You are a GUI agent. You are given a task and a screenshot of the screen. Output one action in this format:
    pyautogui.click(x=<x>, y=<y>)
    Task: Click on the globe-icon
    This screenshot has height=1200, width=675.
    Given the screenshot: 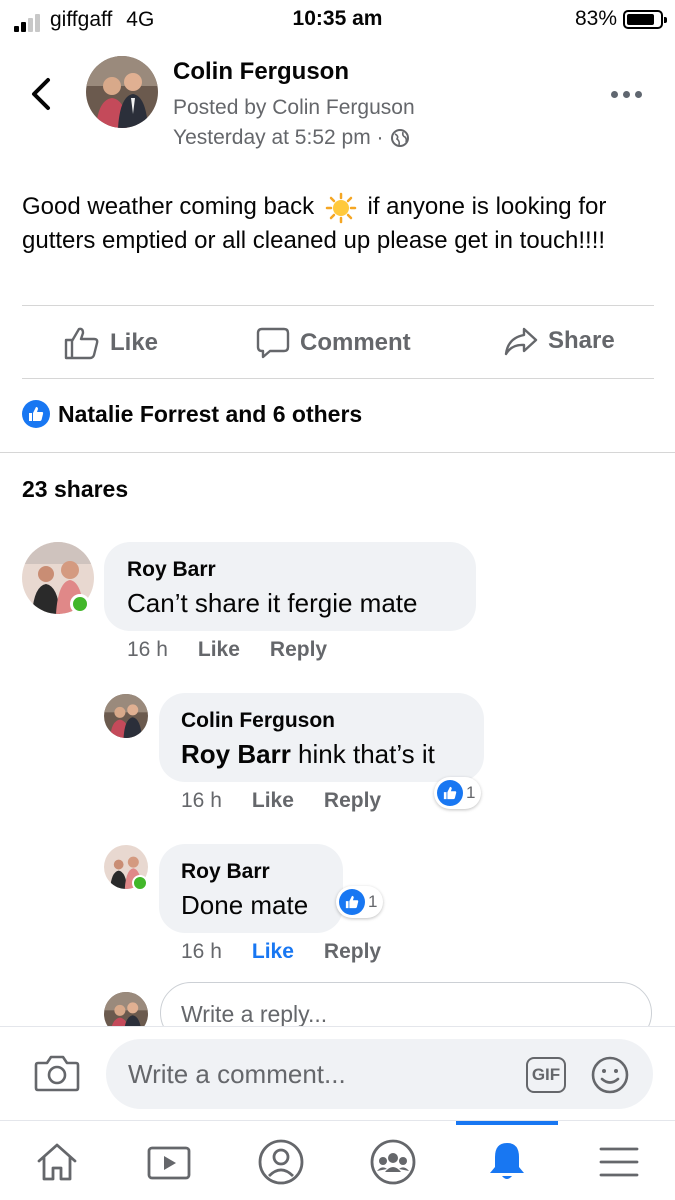 What is the action you would take?
    pyautogui.click(x=399, y=138)
    